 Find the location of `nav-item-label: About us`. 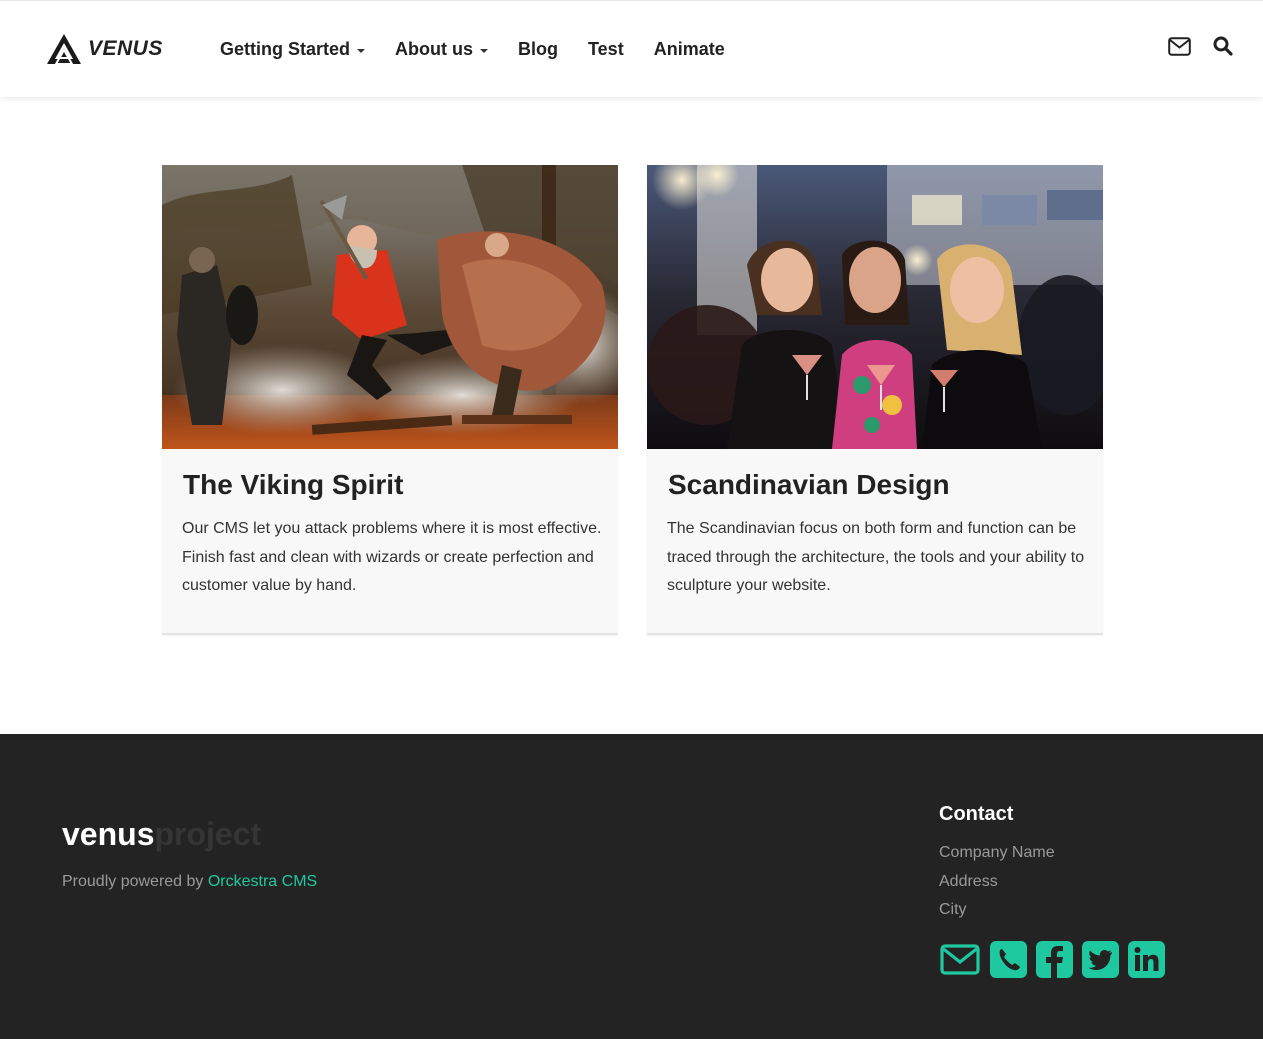

nav-item-label: About us is located at coordinates (434, 49).